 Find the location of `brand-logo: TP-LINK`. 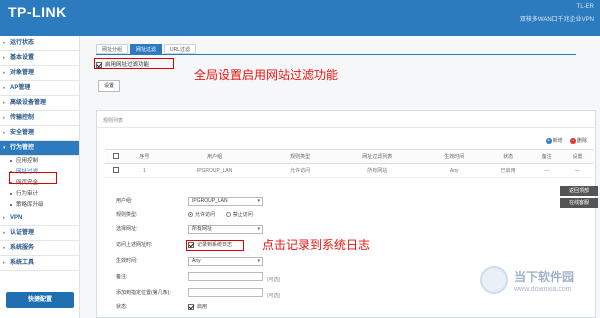

brand-logo: TP-LINK is located at coordinates (37, 12).